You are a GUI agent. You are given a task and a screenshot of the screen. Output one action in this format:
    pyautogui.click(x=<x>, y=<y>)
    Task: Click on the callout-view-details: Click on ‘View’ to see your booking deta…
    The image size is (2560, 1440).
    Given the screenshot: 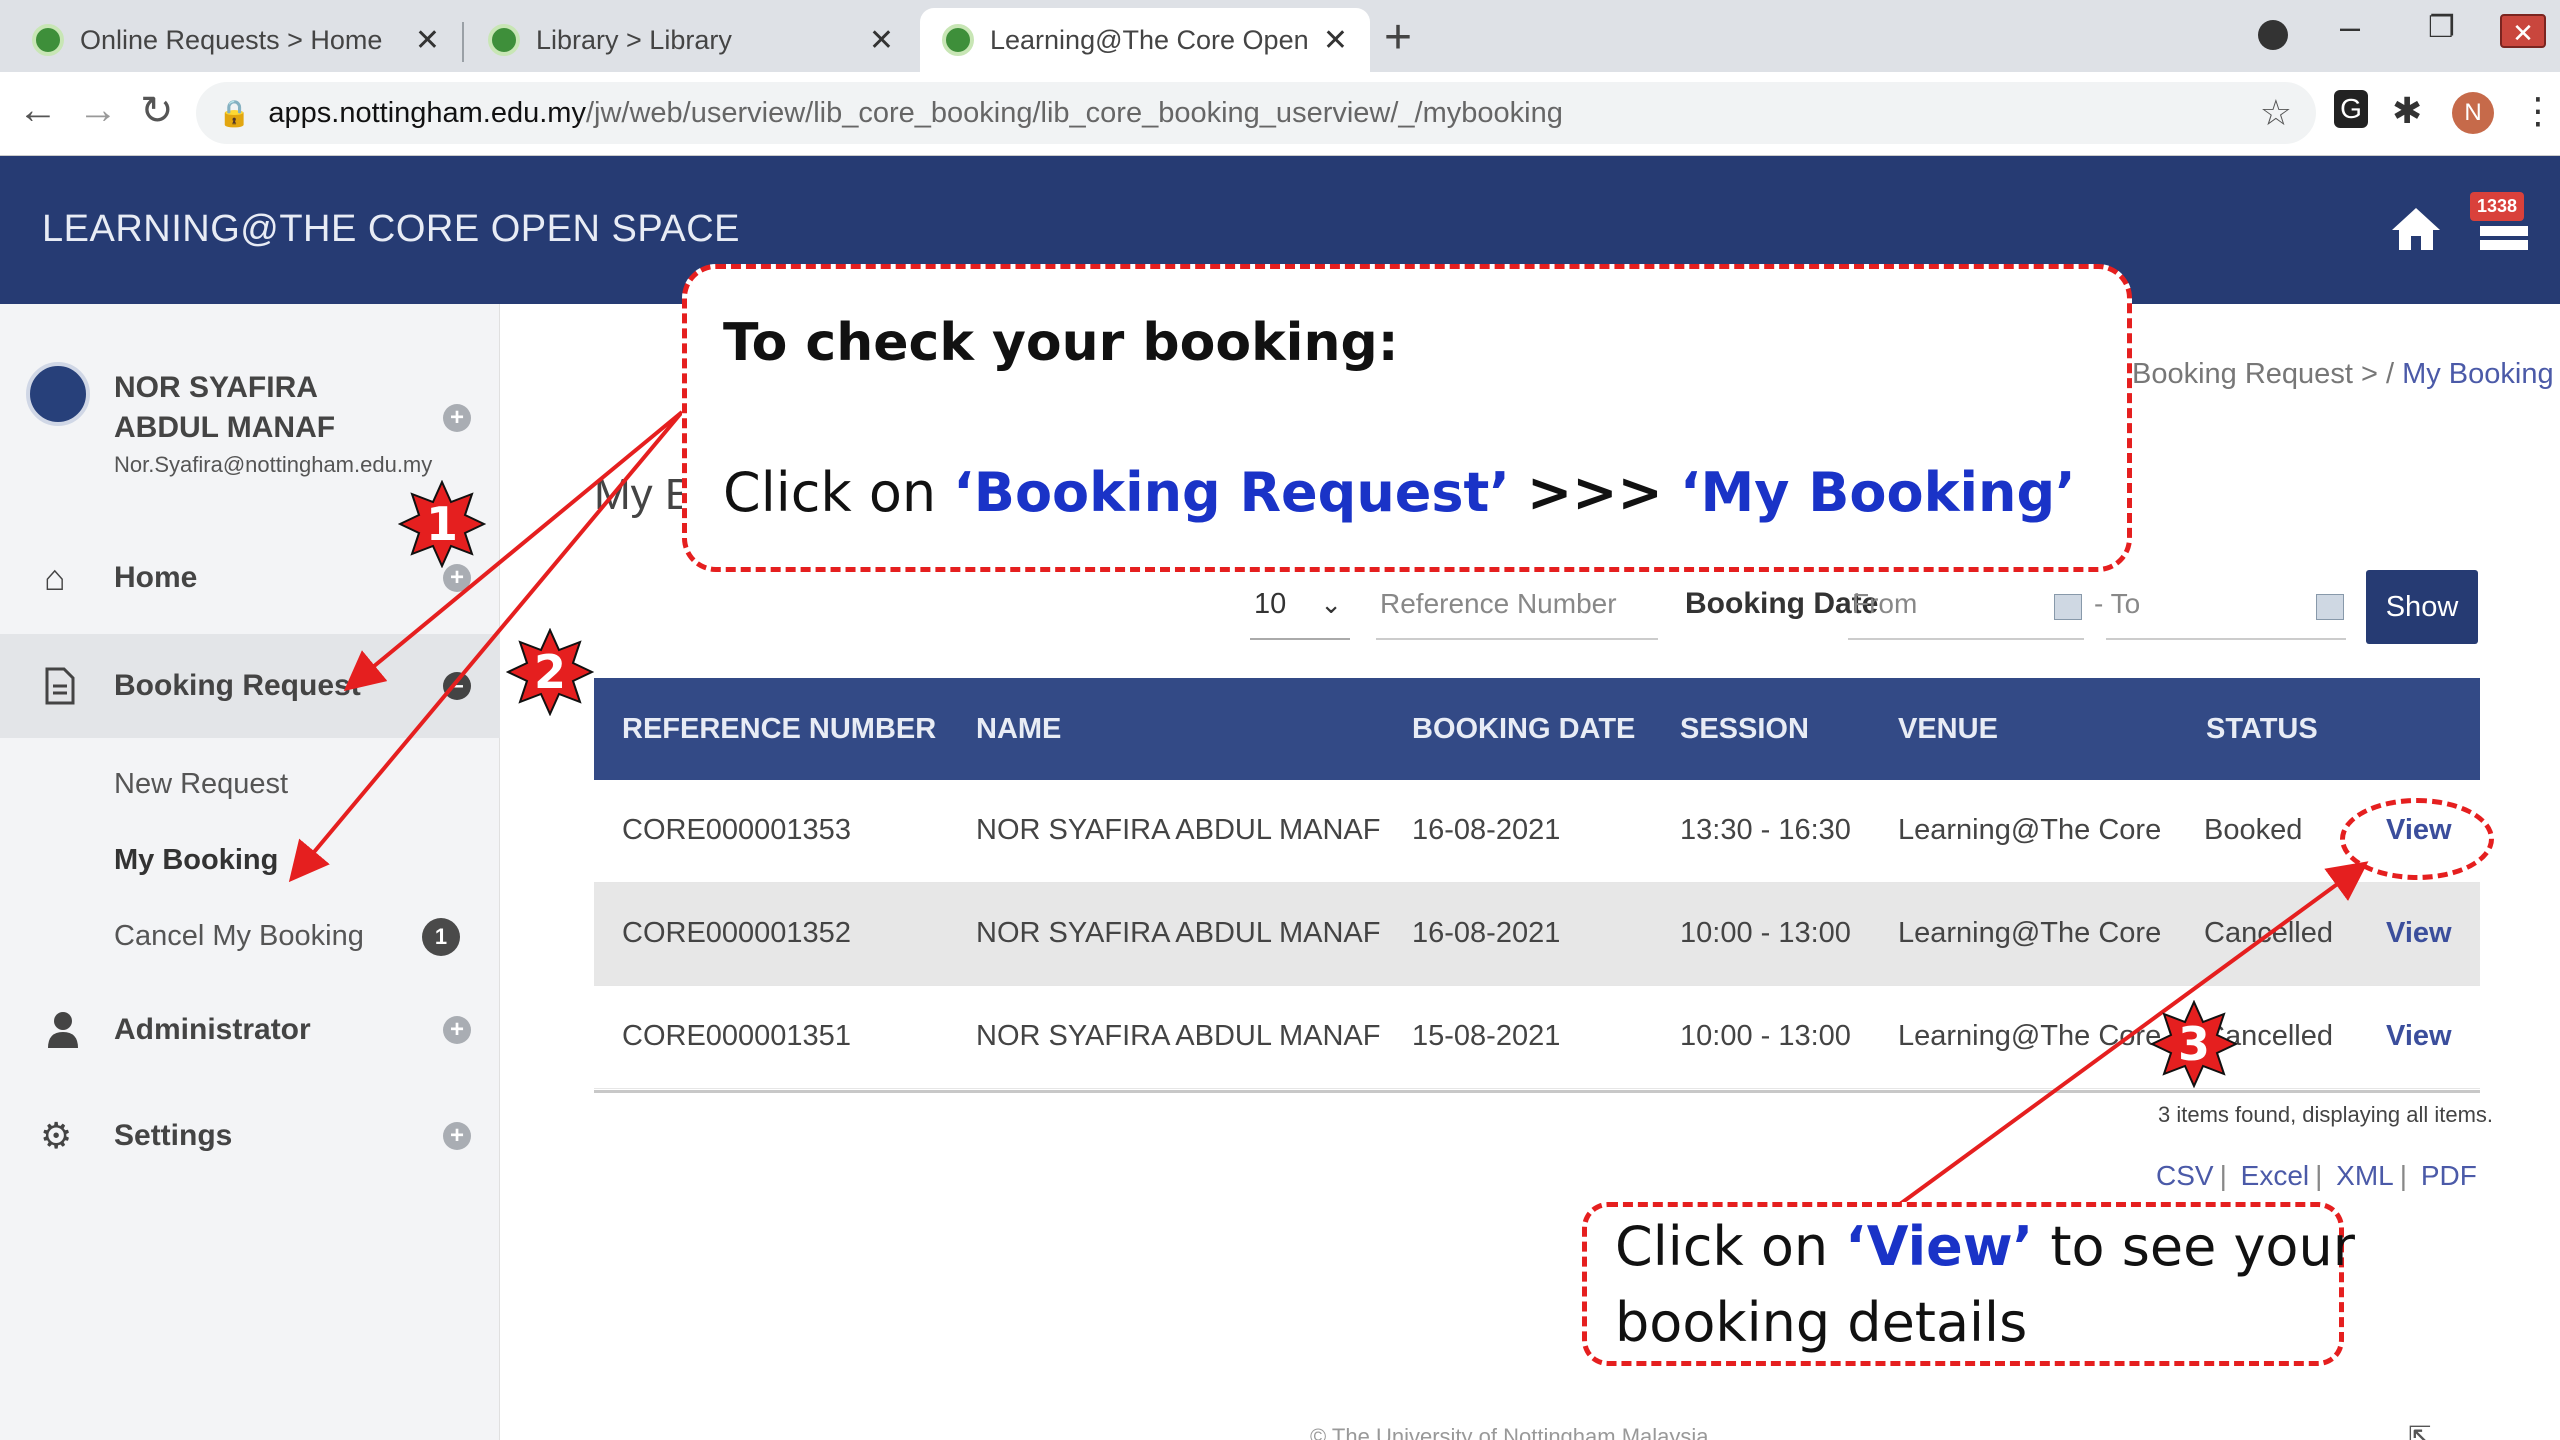 What is the action you would take?
    pyautogui.click(x=1968, y=1284)
    